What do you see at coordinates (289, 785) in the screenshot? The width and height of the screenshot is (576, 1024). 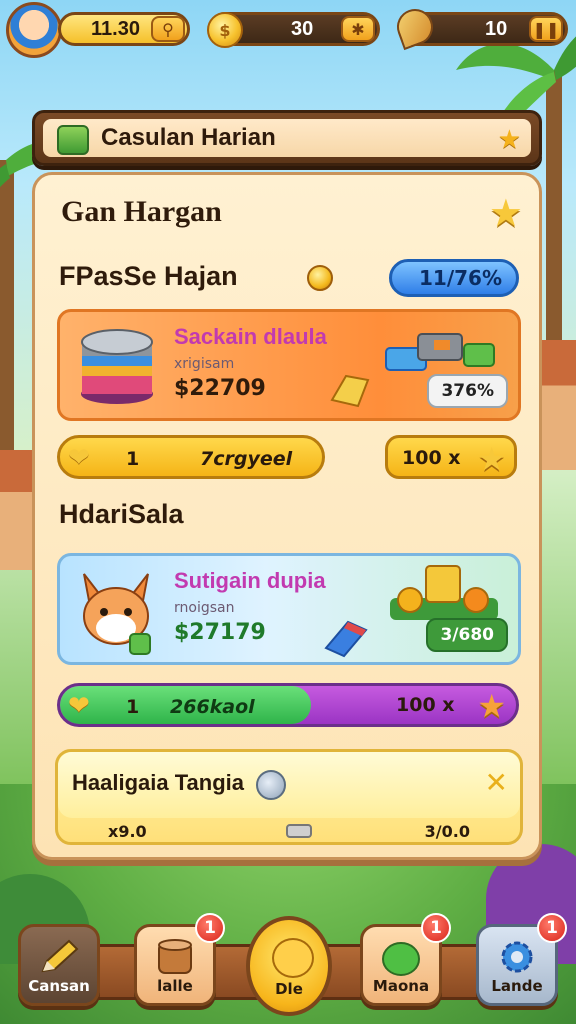 I see `bonus-header: Haaligaia Tangia ✕` at bounding box center [289, 785].